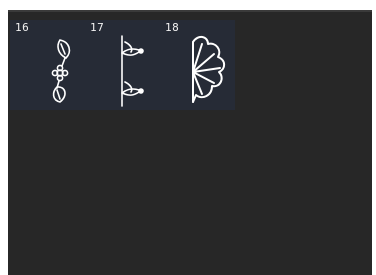  Describe the element at coordinates (61, 71) in the screenshot. I see `leaf-flower-vine-stitch-icon` at that location.